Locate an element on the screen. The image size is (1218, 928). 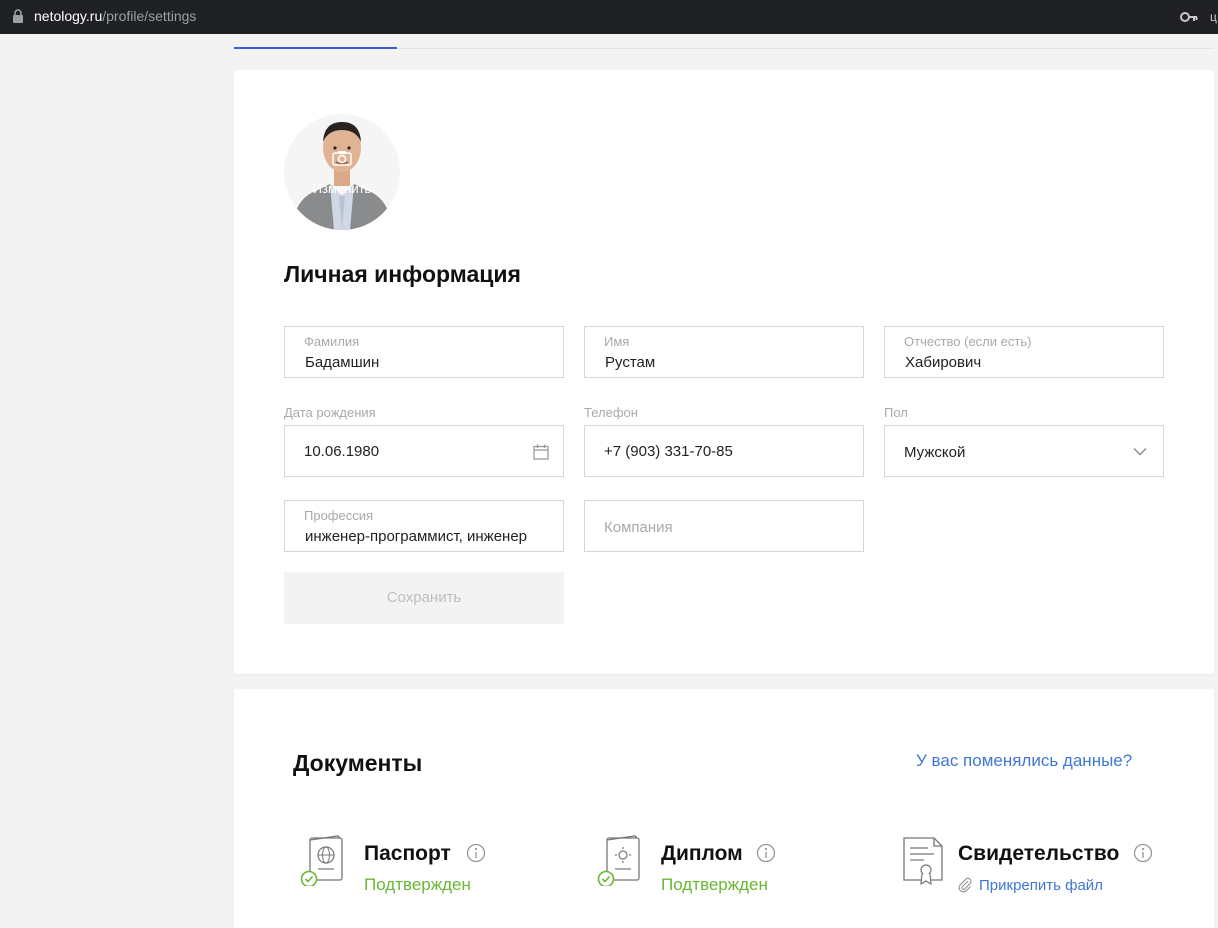
change-avatar-label: Изменить is located at coordinates (342, 188).